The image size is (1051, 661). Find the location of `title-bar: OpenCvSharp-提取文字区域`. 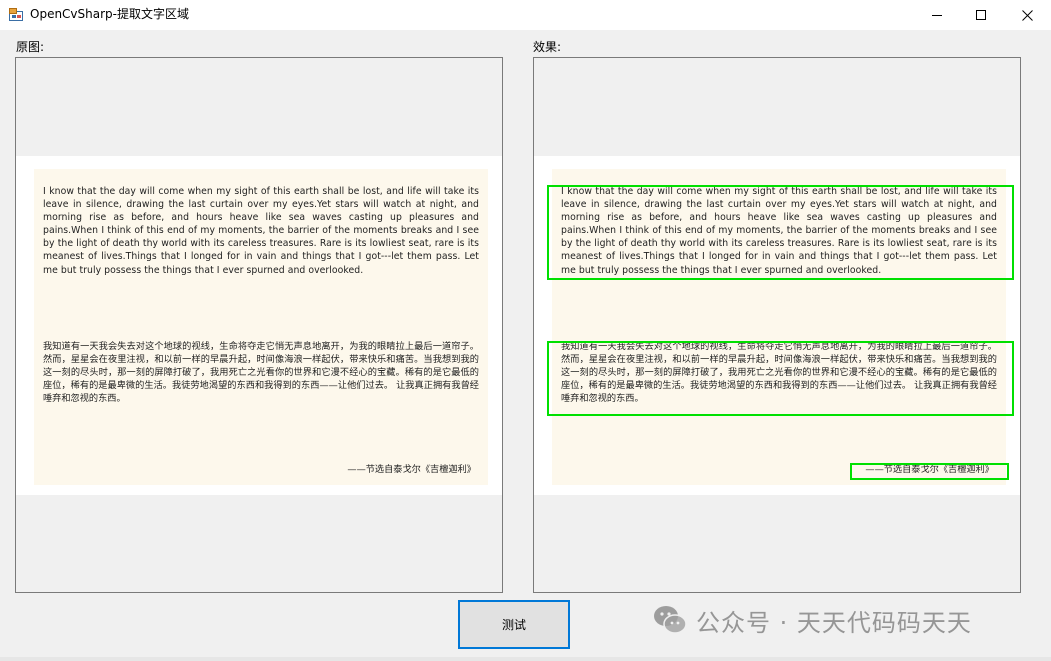

title-bar: OpenCvSharp-提取文字区域 is located at coordinates (525, 15).